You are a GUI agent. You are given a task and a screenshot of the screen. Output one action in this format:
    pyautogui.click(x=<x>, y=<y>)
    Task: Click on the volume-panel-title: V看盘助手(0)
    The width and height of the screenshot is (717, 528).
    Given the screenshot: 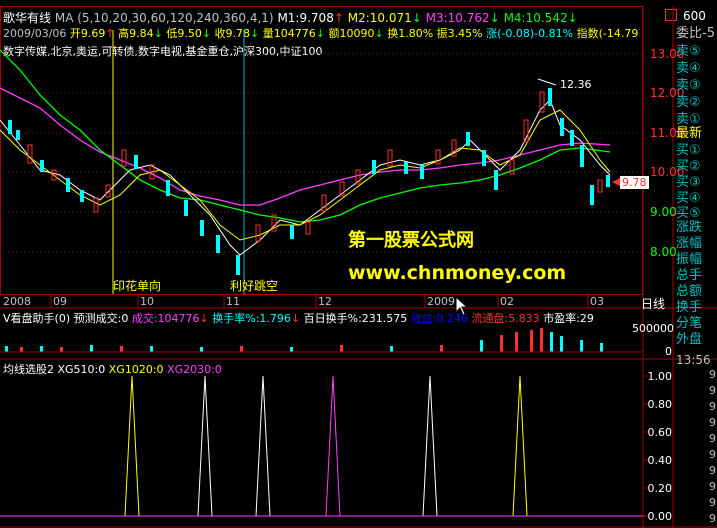 What is the action you would take?
    pyautogui.click(x=36, y=318)
    